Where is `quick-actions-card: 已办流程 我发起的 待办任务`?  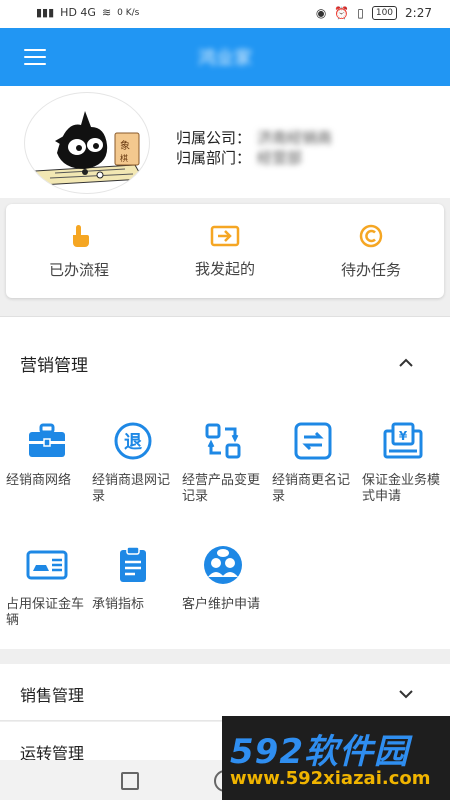 quick-actions-card: 已办流程 我发起的 待办任务 is located at coordinates (225, 251).